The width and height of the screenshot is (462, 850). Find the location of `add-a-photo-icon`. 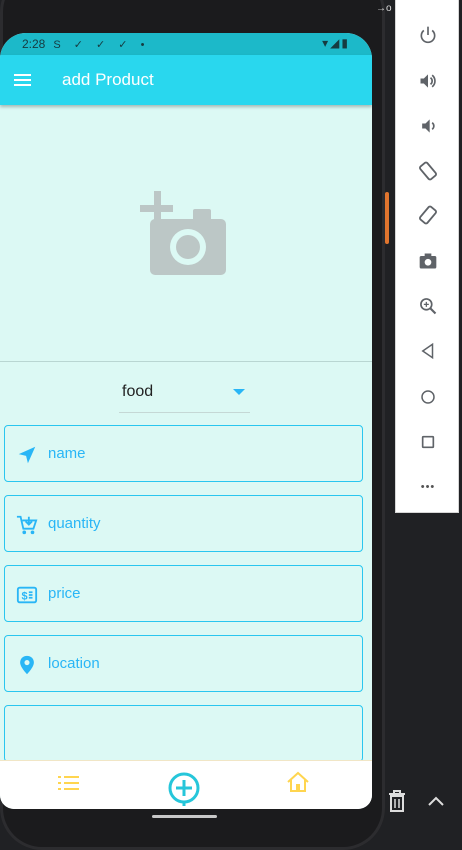

add-a-photo-icon is located at coordinates (183, 233).